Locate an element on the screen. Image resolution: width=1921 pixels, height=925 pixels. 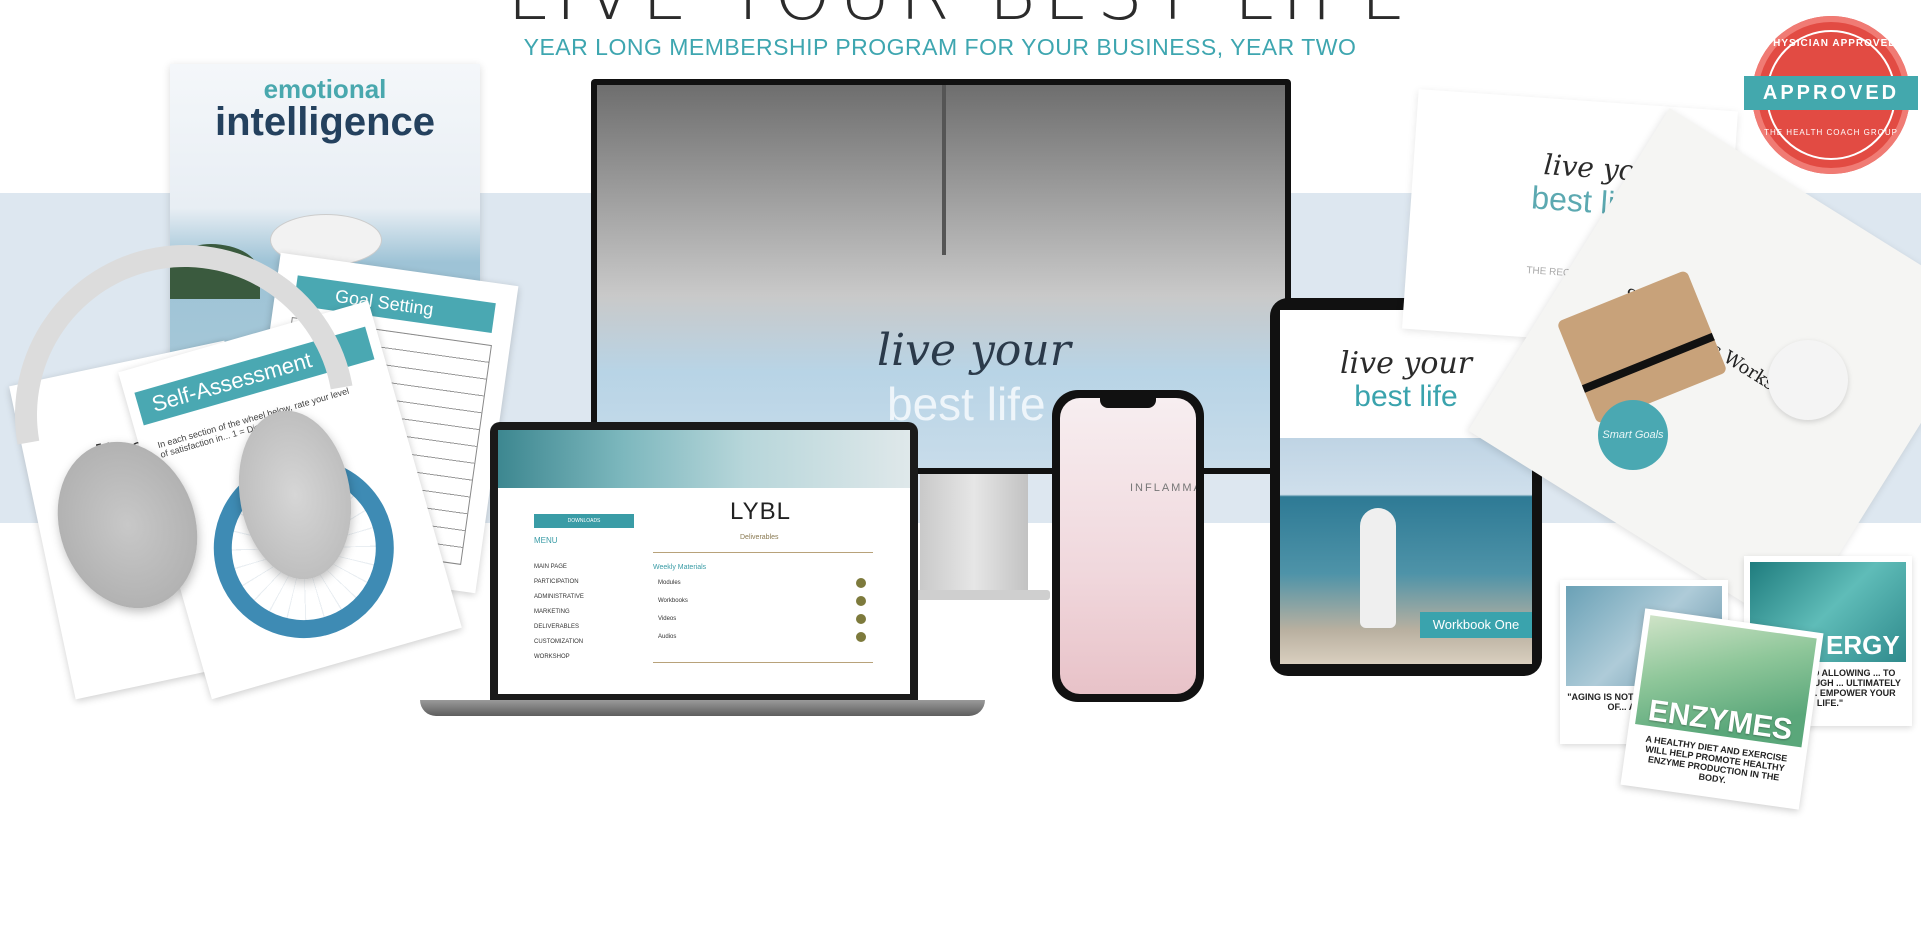
menu-item-marketing: MARKETING is located at coordinates (552, 612).